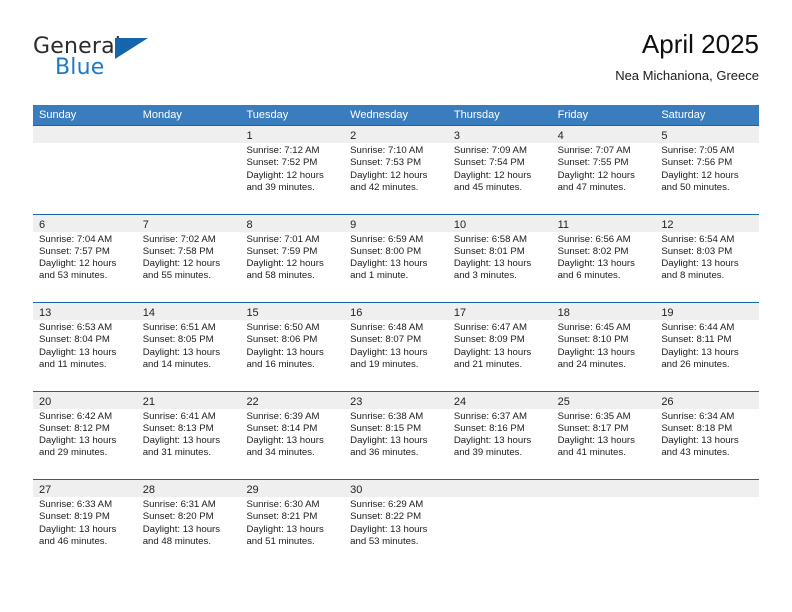 The width and height of the screenshot is (792, 612). What do you see at coordinates (280, 187) in the screenshot?
I see `day-detail-line: and 39 minutes.` at bounding box center [280, 187].